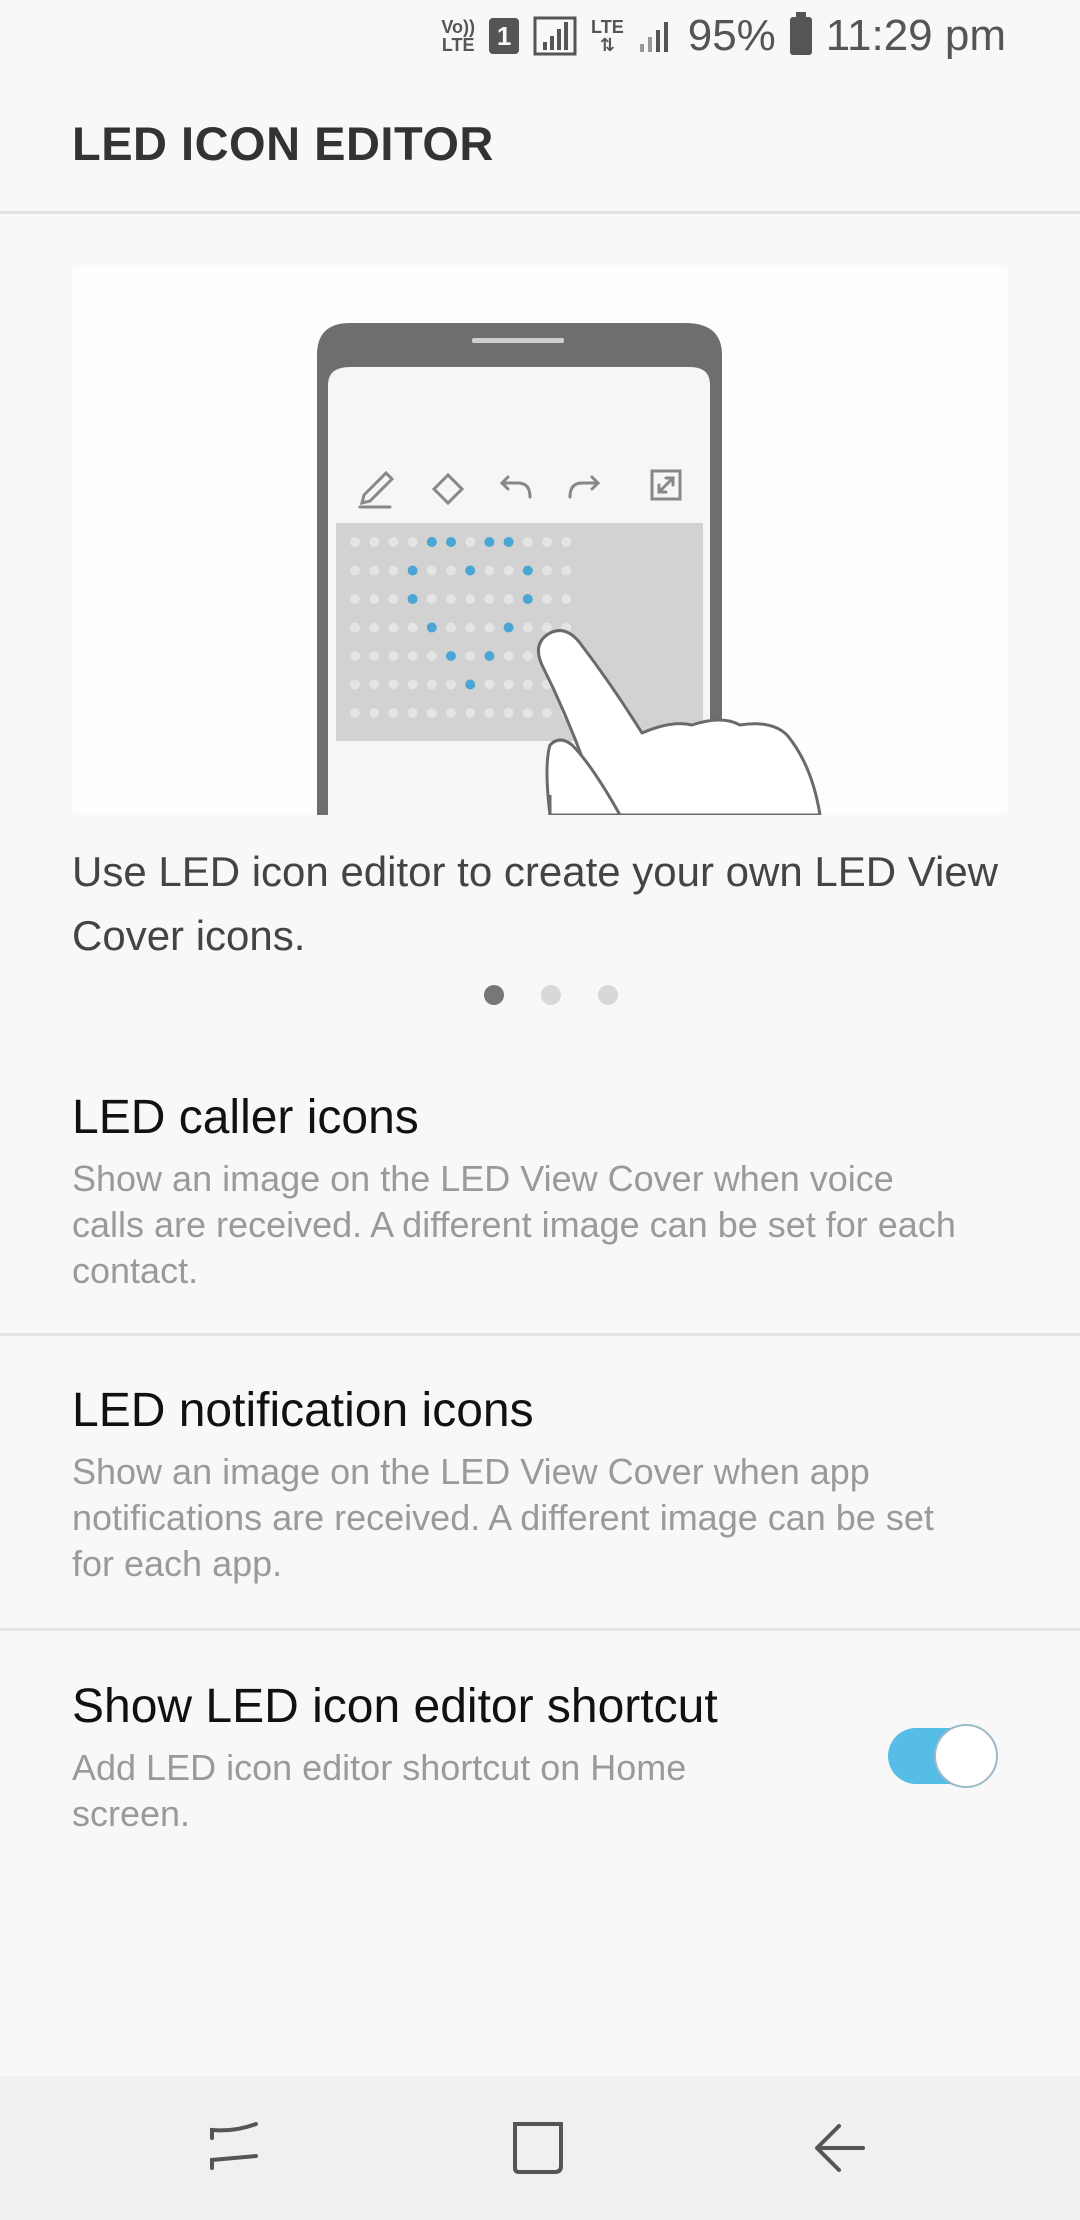  What do you see at coordinates (840, 2148) in the screenshot?
I see `back-icon` at bounding box center [840, 2148].